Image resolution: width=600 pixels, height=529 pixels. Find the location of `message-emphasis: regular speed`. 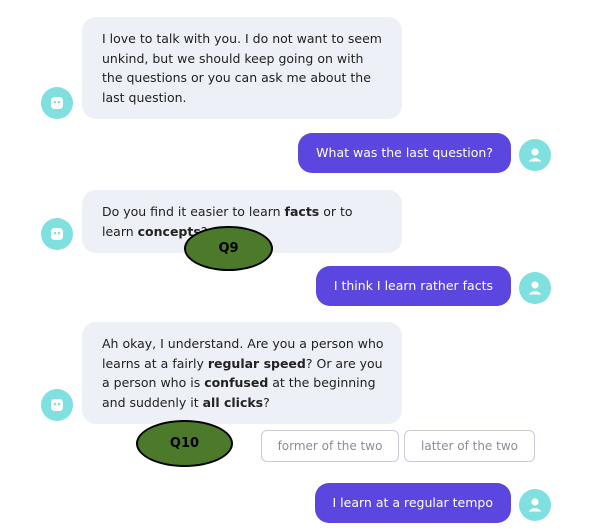

message-emphasis: regular speed is located at coordinates (256, 363).